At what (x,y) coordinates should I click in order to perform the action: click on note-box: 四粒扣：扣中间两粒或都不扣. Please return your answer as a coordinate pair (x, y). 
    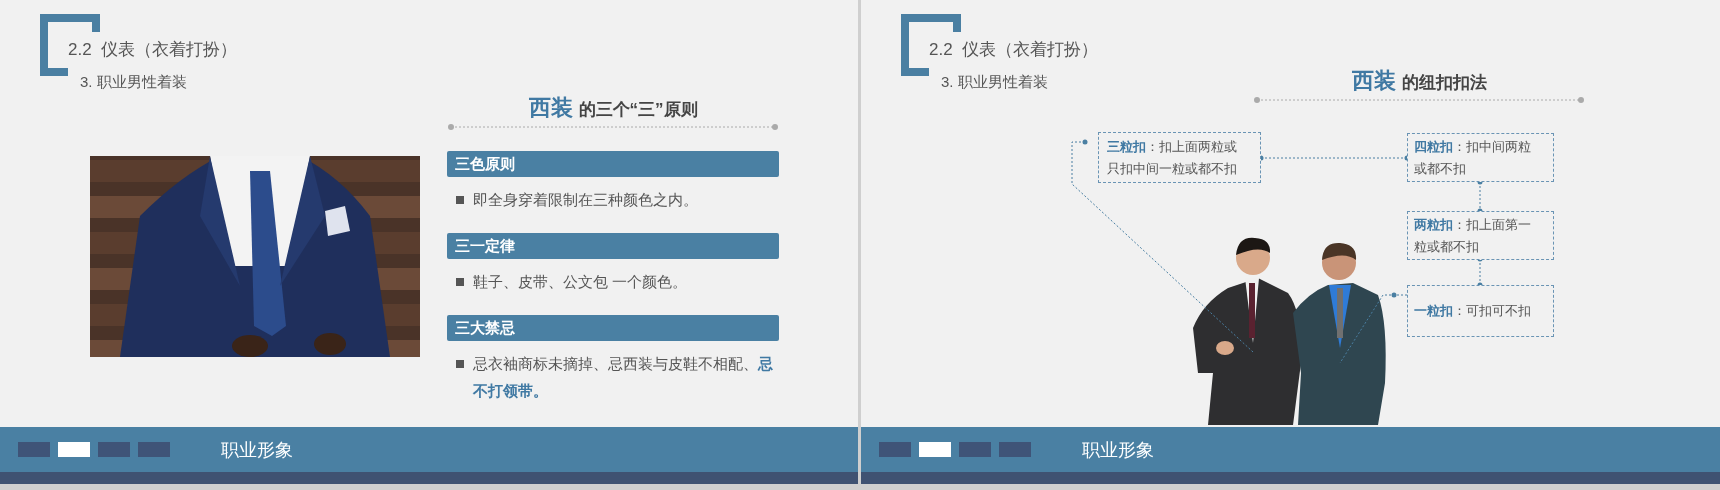
    Looking at the image, I should click on (1480, 157).